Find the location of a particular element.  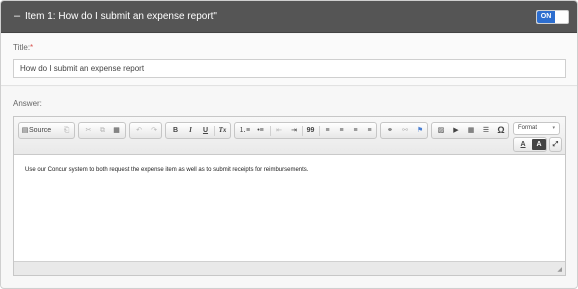

toolbar-group-tools: ⤢ is located at coordinates (555, 144).